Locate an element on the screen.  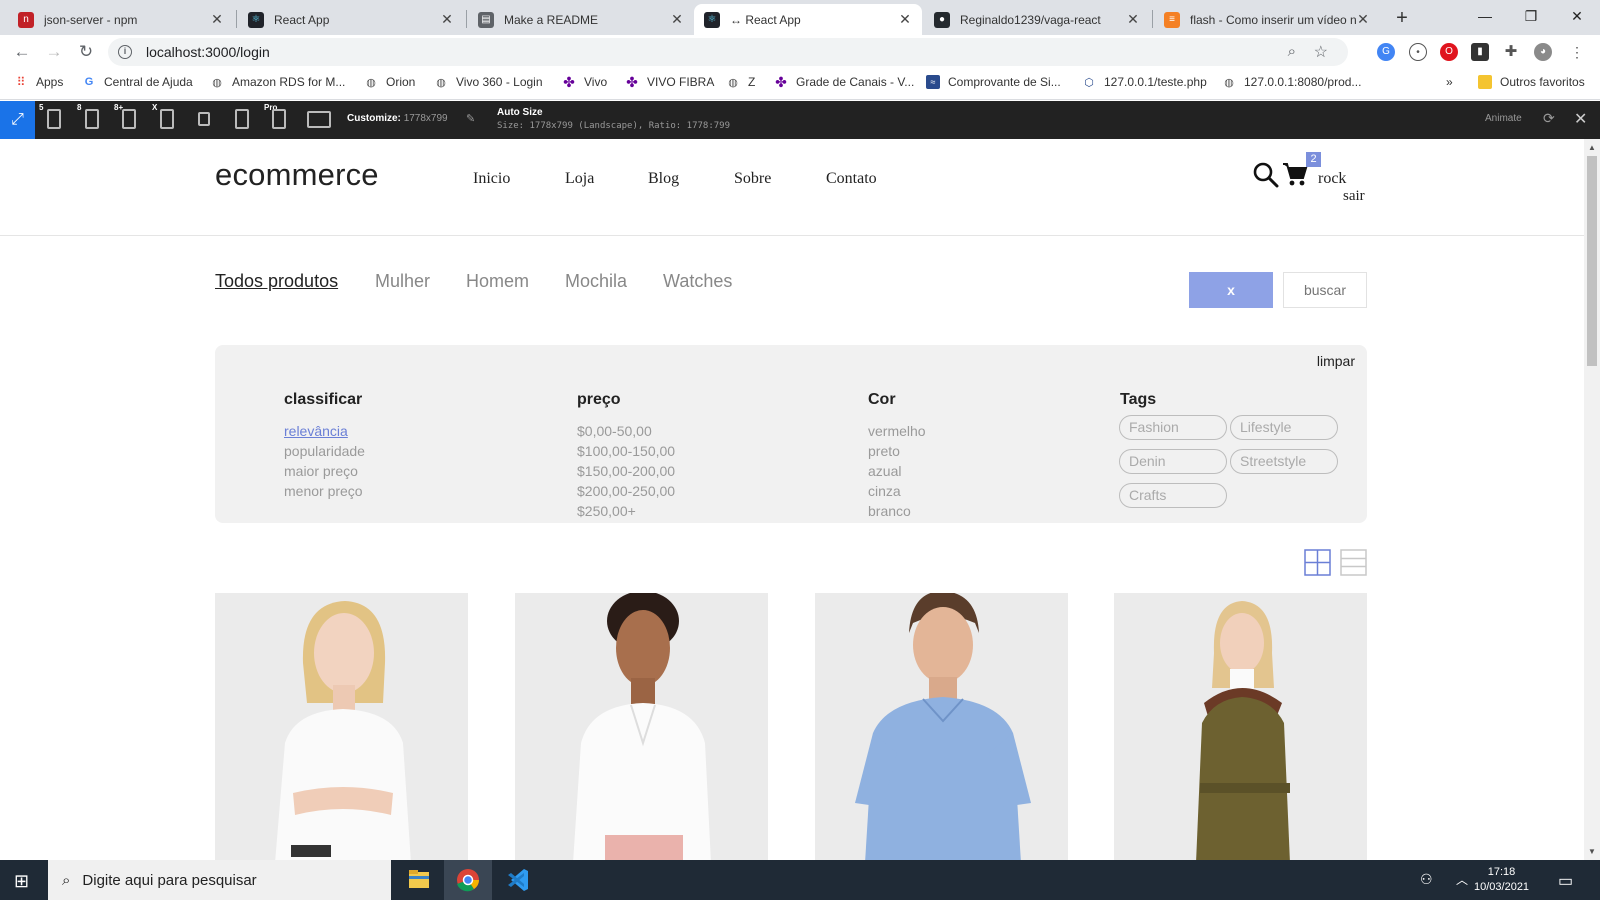
device-small-tablet-button is located at coordinates (204, 119).